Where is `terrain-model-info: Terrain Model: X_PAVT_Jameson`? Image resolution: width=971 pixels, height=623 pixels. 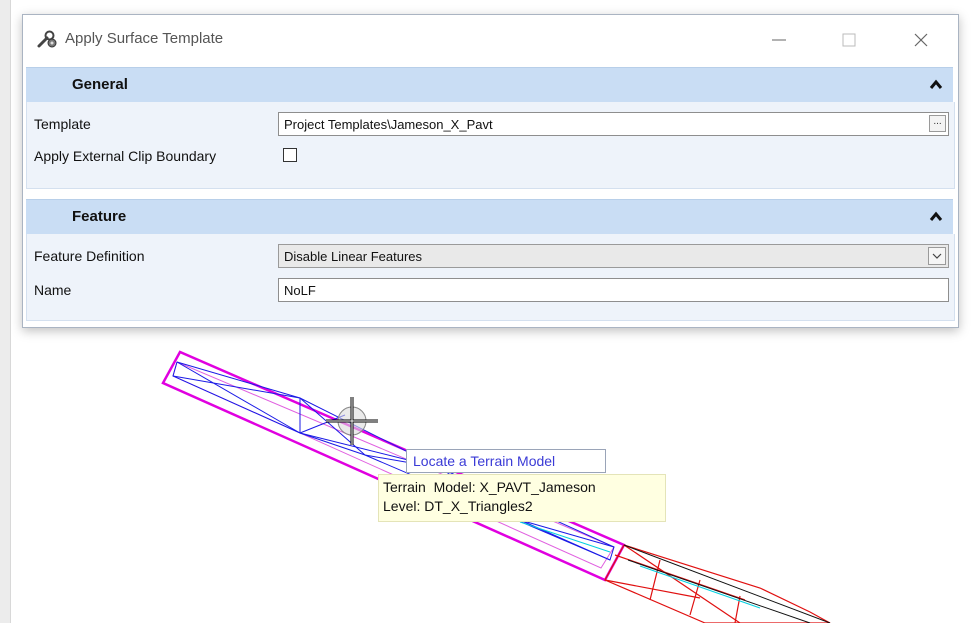 terrain-model-info: Terrain Model: X_PAVT_Jameson is located at coordinates (489, 487).